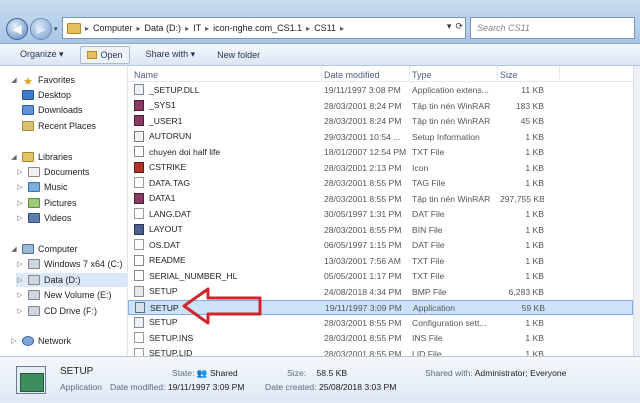 The width and height of the screenshot is (640, 403). I want to click on file-name-cell: _USER1, so click(224, 120).